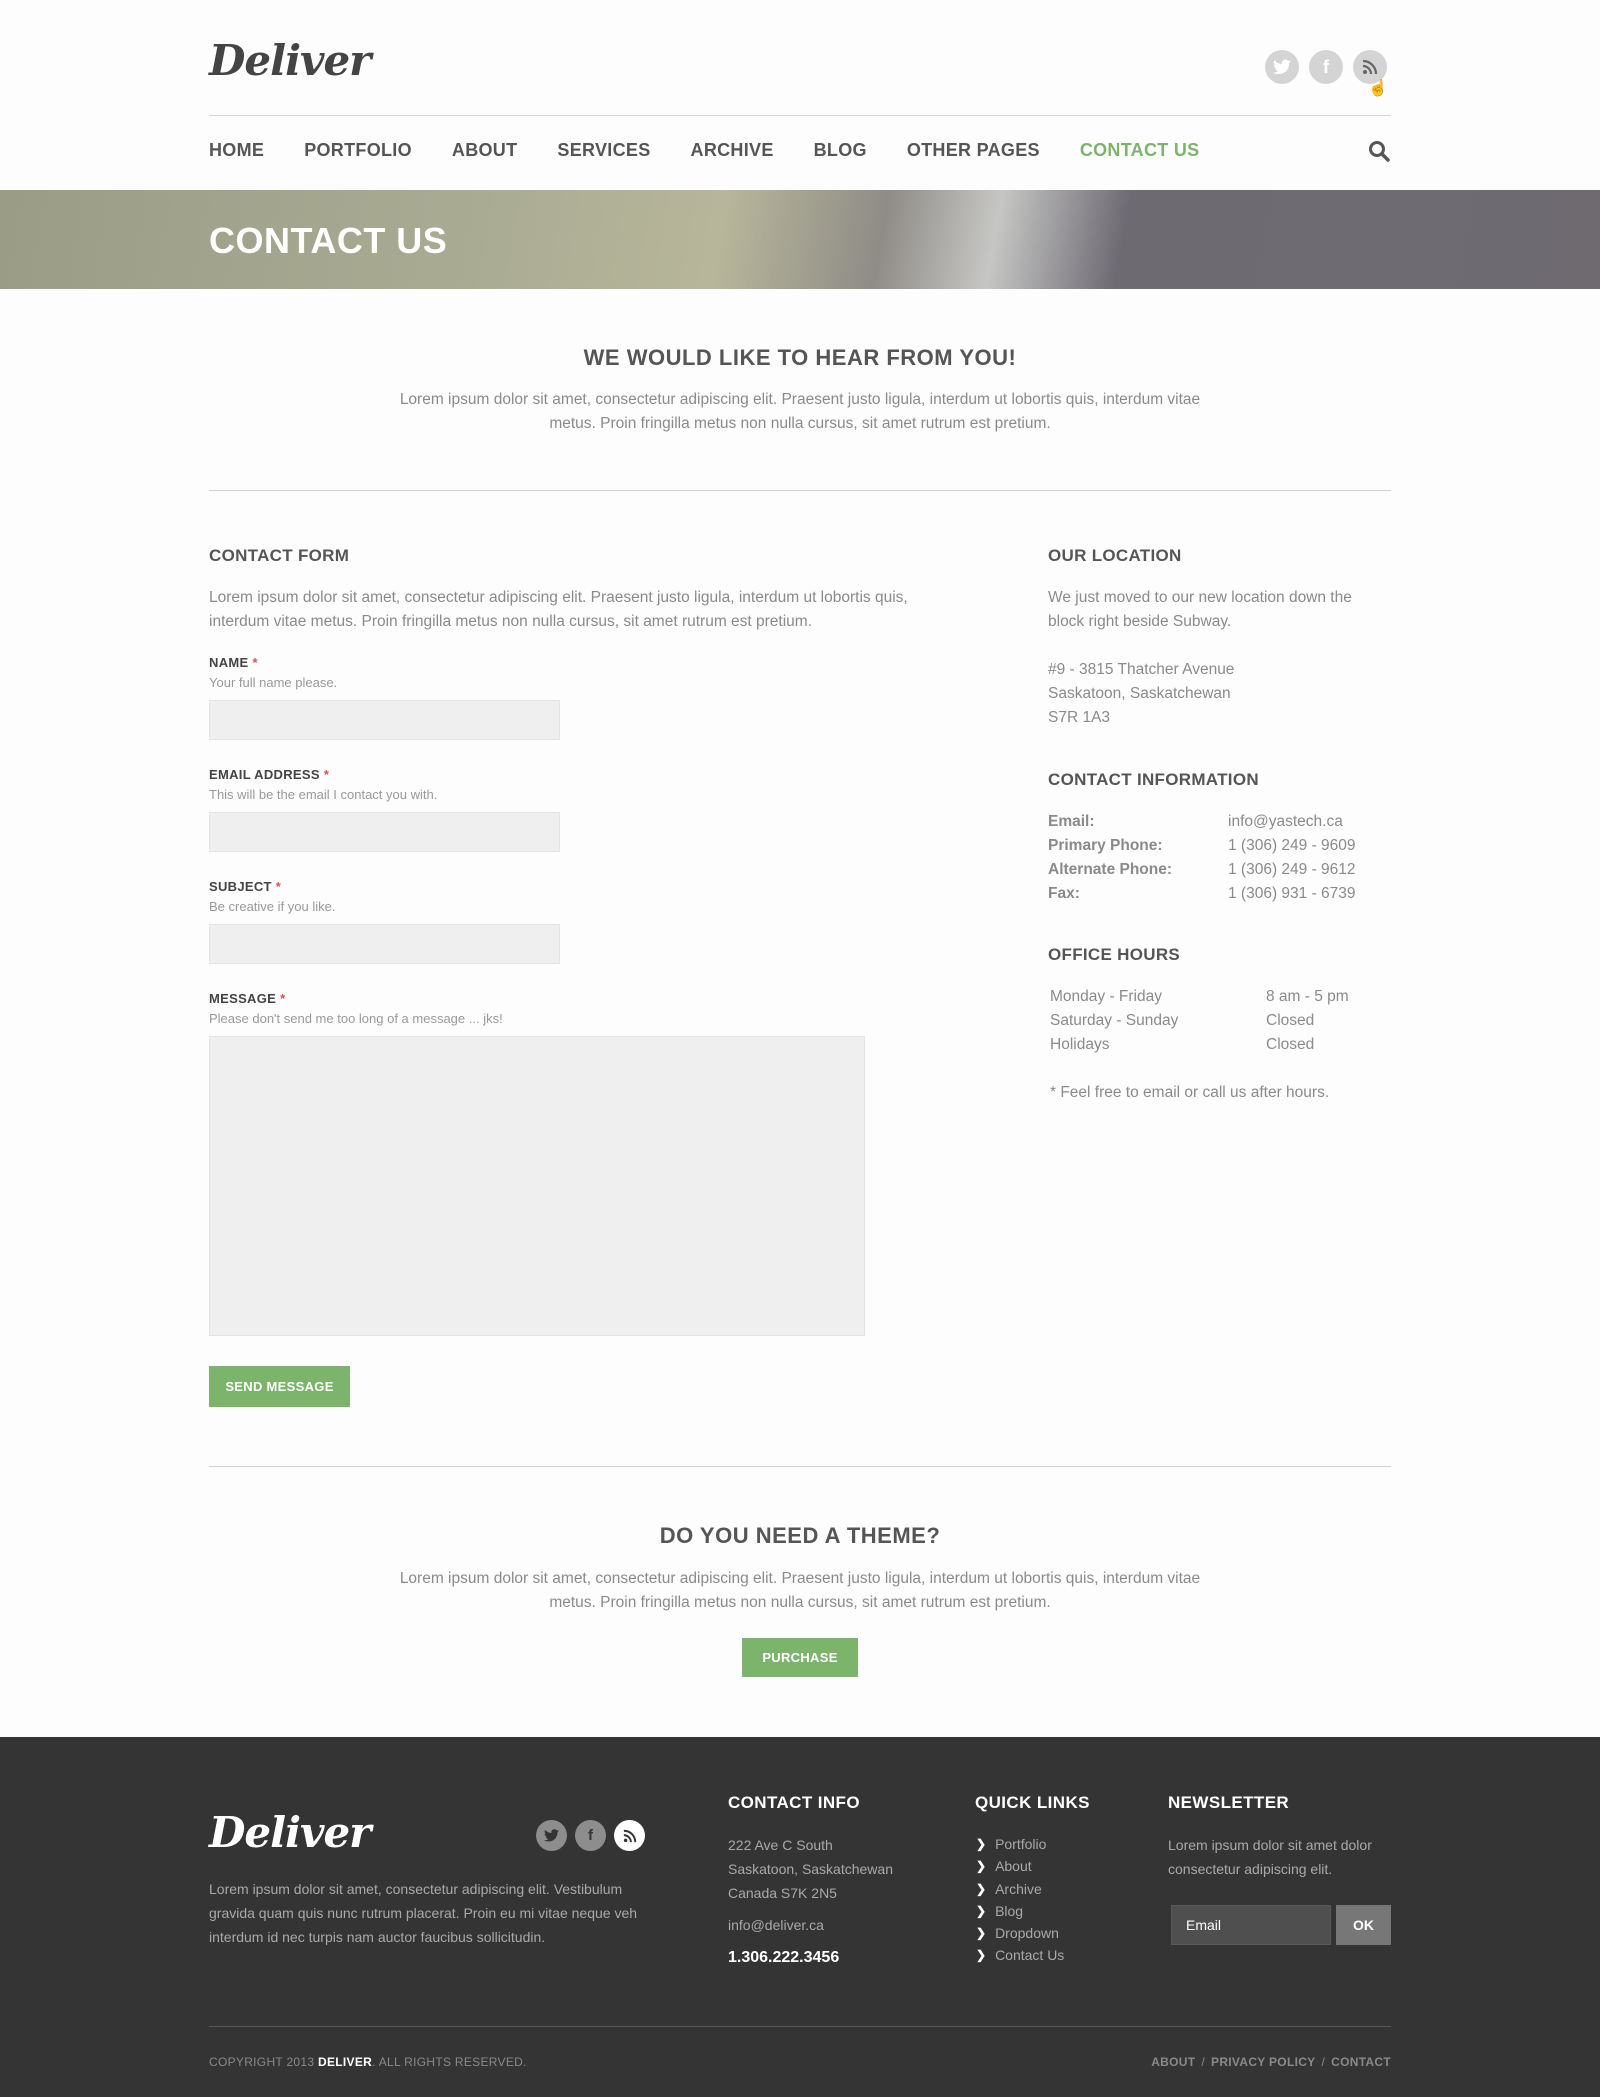 This screenshot has height=2097, width=1600. Describe the element at coordinates (1361, 2062) in the screenshot. I see `footer-link-contact: CONTACT` at that location.